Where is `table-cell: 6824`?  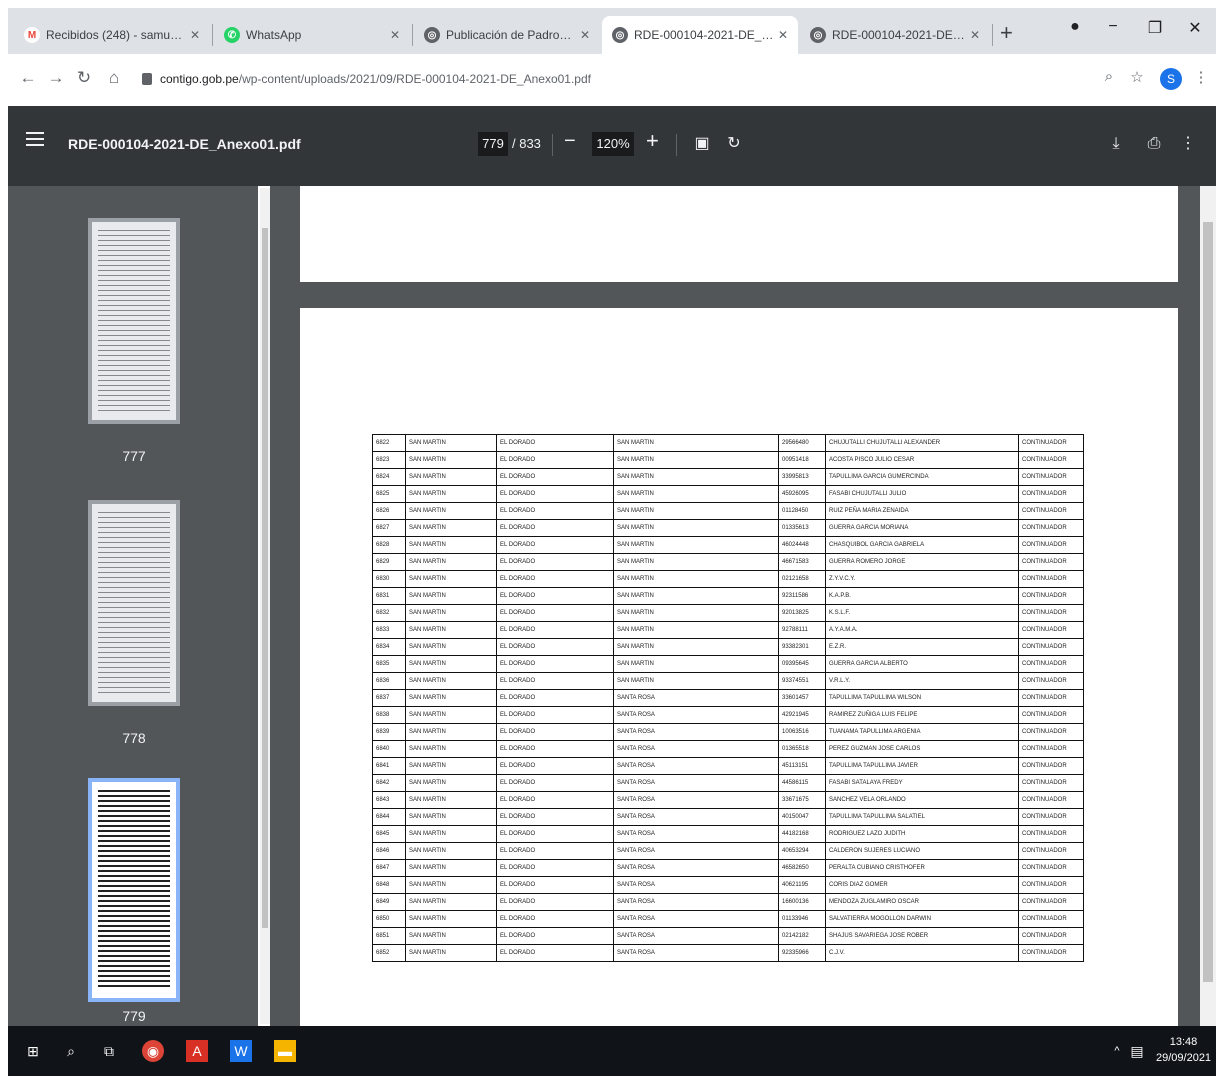 table-cell: 6824 is located at coordinates (389, 477).